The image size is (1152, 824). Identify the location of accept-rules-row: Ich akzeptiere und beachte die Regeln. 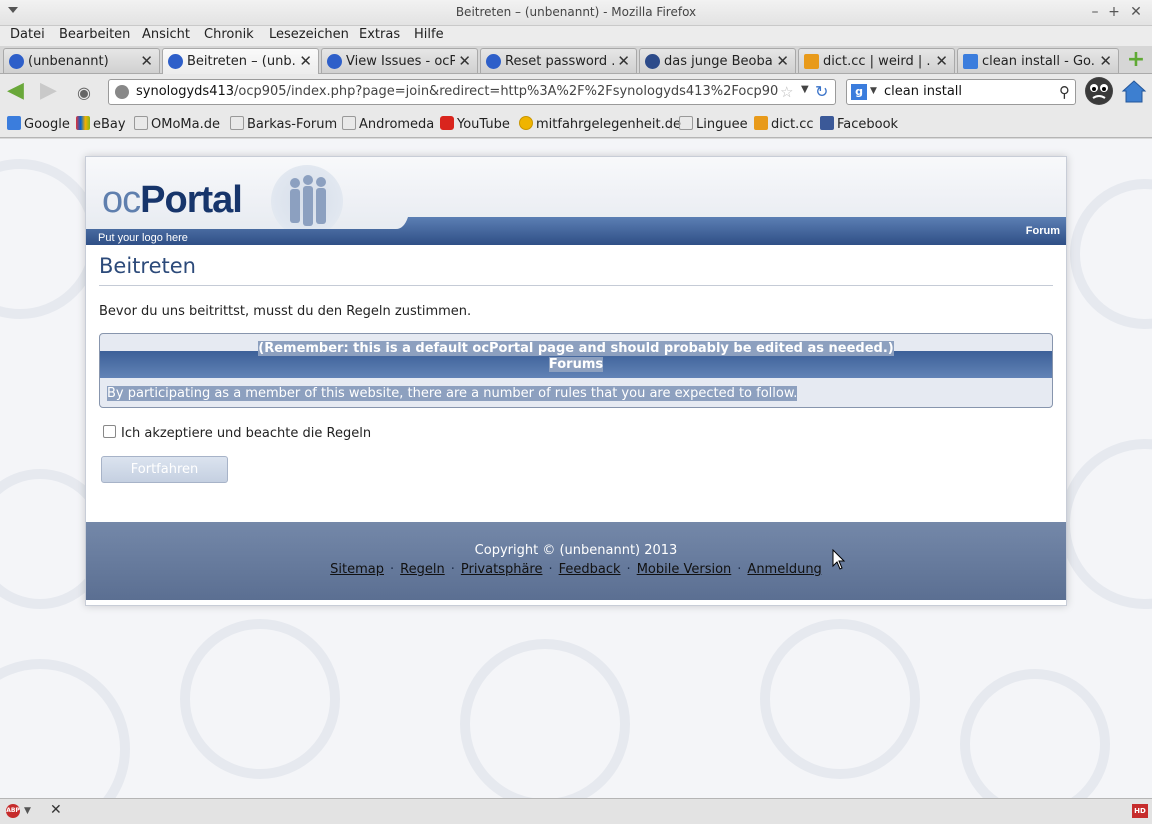
(237, 433).